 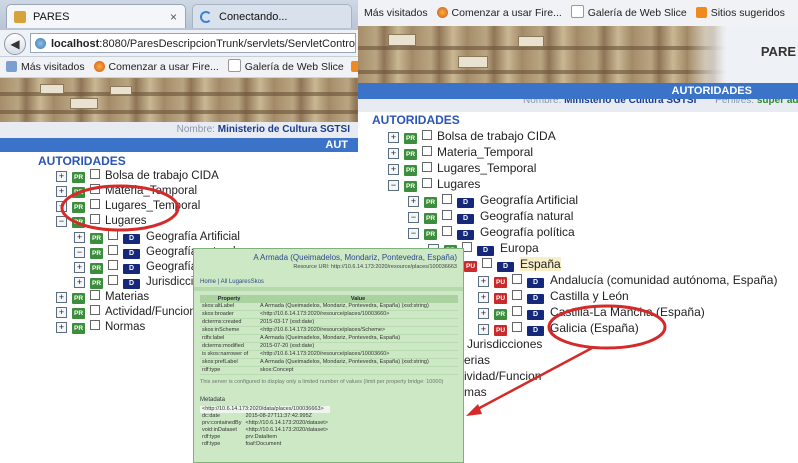 What do you see at coordinates (532, 380) in the screenshot?
I see `annotation-arrow` at bounding box center [532, 380].